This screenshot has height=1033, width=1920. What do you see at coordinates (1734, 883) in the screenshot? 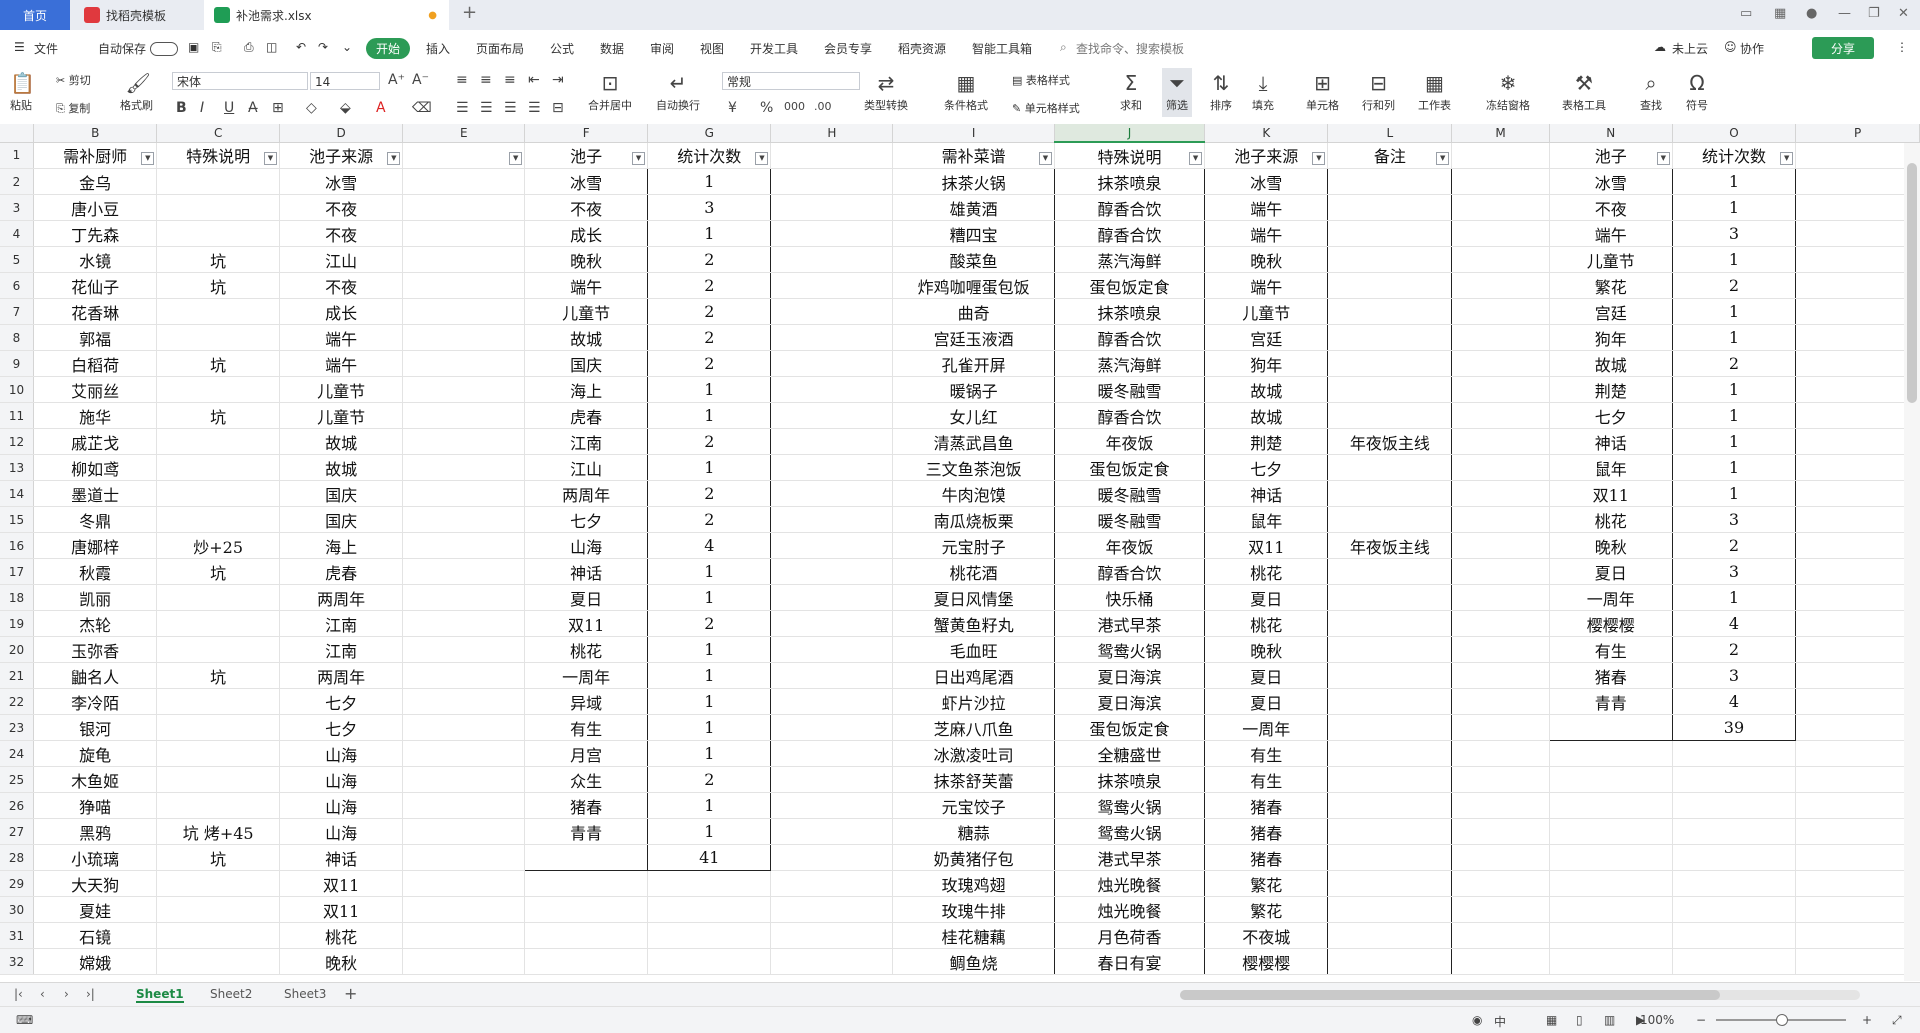
I see `cell-o29` at bounding box center [1734, 883].